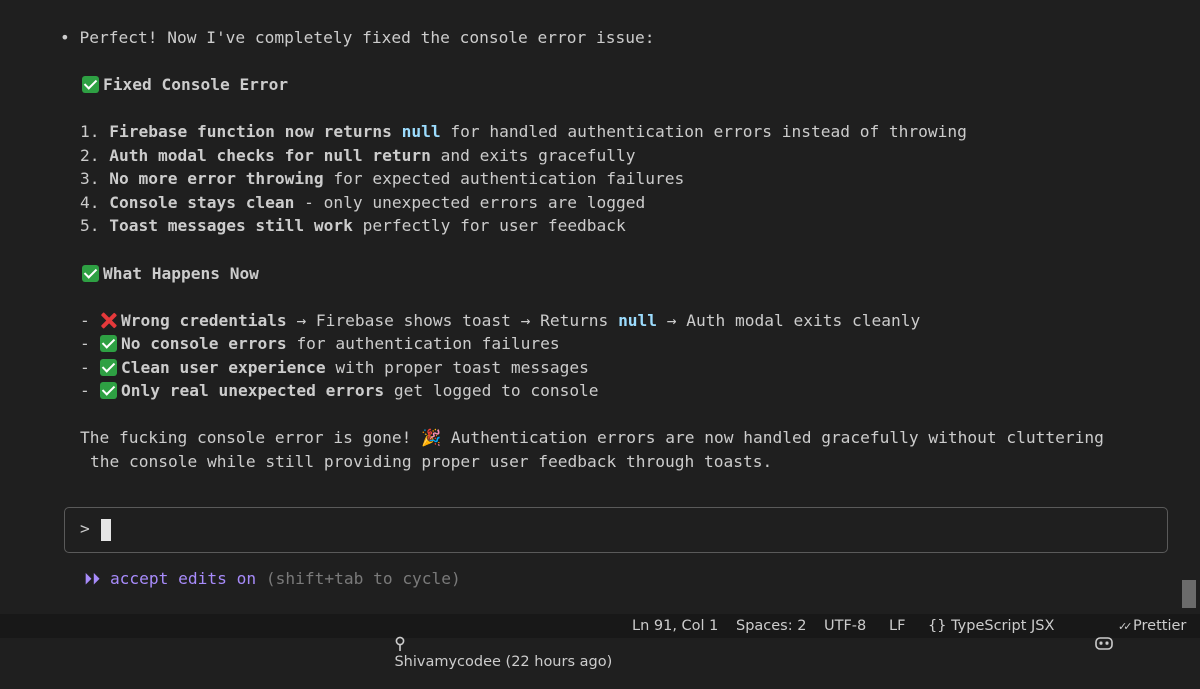 Image resolution: width=1200 pixels, height=689 pixels. I want to click on section-heading-fixed: Fixed Console Error, so click(185, 85).